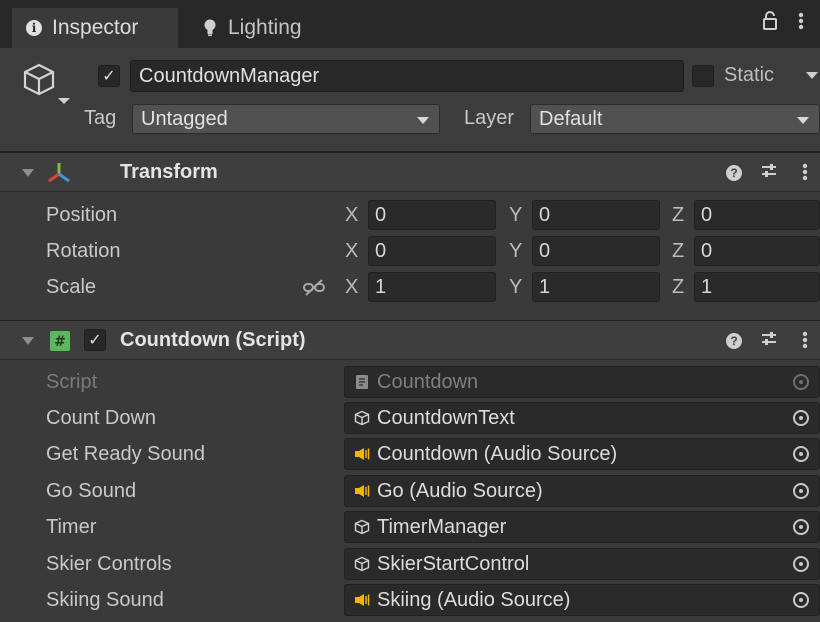 Image resolution: width=820 pixels, height=622 pixels. Describe the element at coordinates (446, 417) in the screenshot. I see `count-down-value: CountdownText` at that location.